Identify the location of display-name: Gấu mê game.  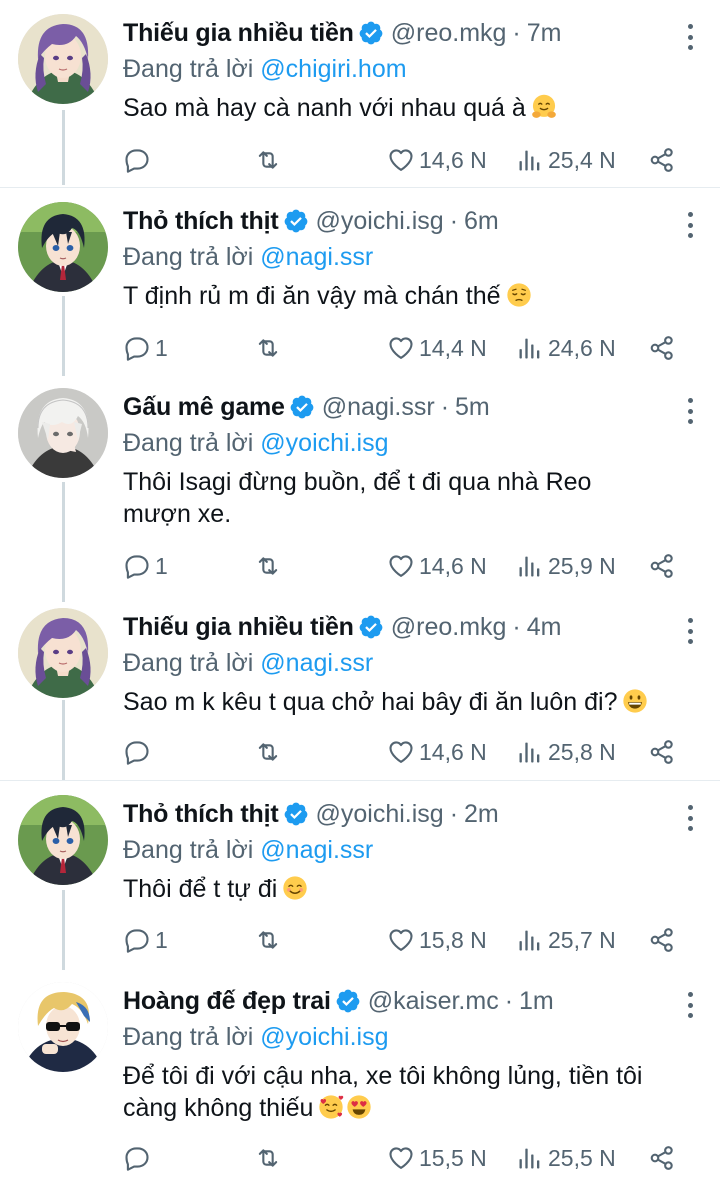
(204, 407).